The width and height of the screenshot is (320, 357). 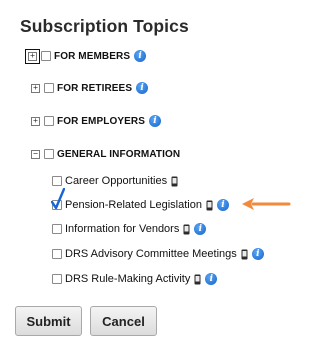 I want to click on topic-pension-related-legislation: Pension-Related Legislation i, so click(x=140, y=200).